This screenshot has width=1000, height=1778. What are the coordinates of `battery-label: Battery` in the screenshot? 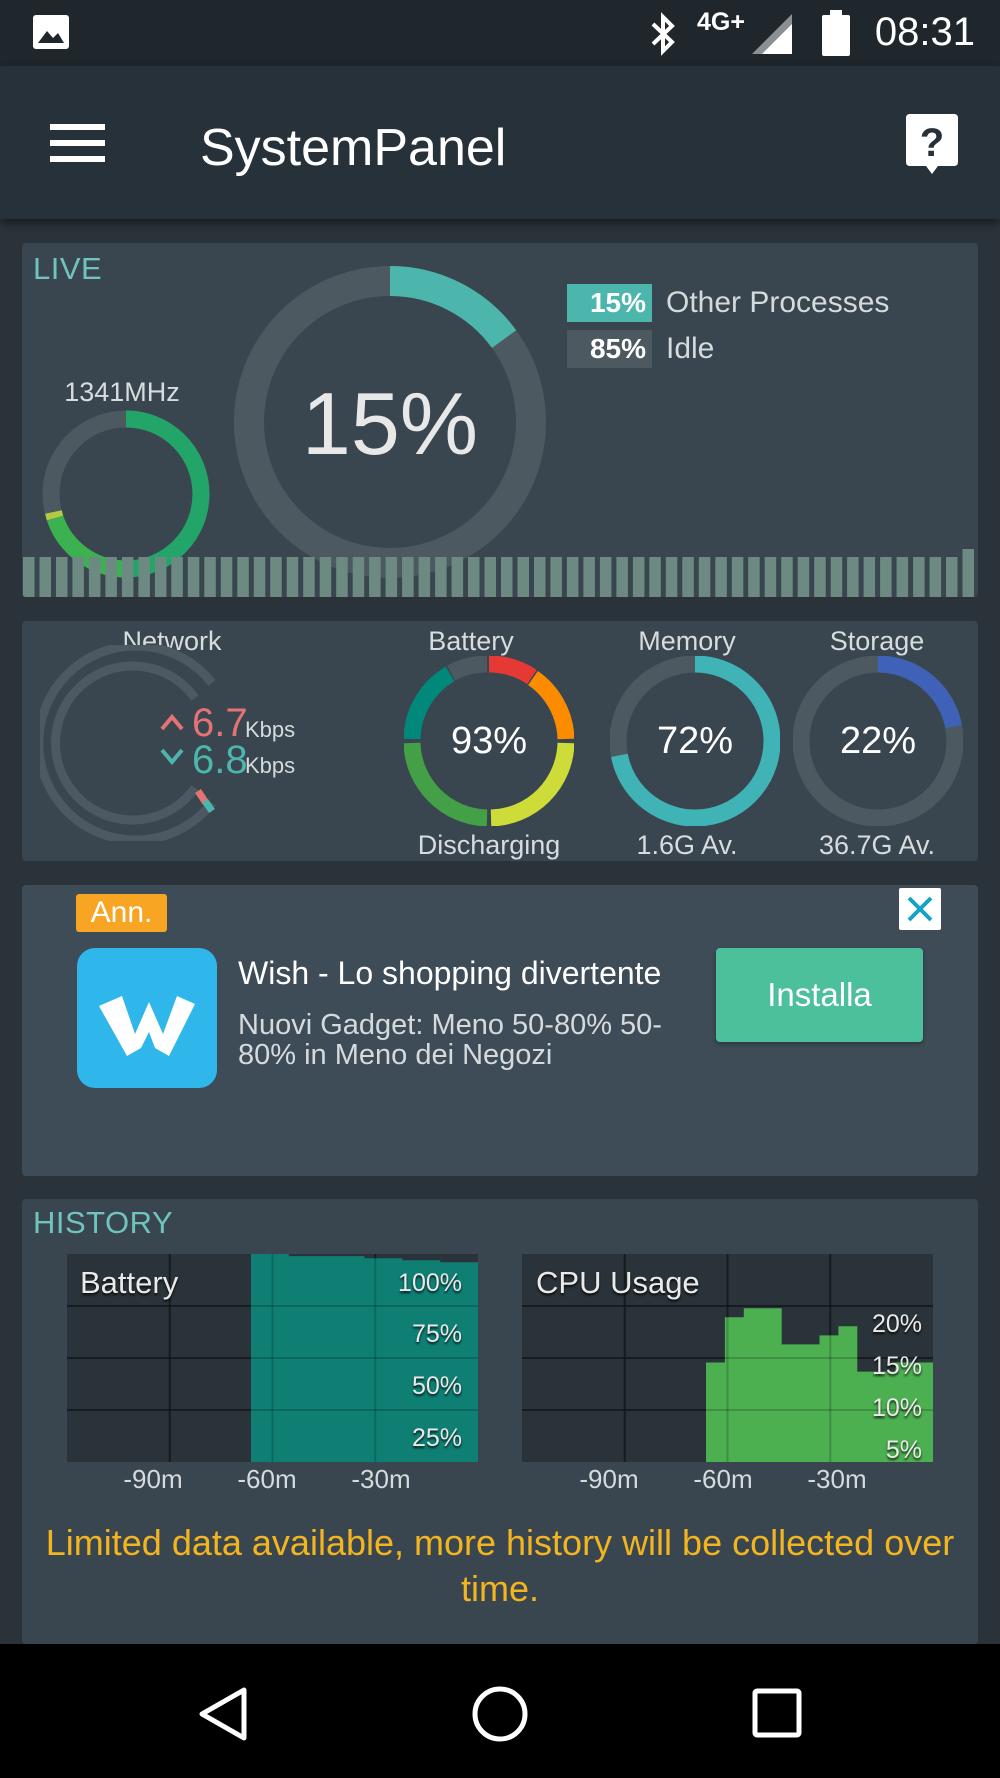 It's located at (471, 641).